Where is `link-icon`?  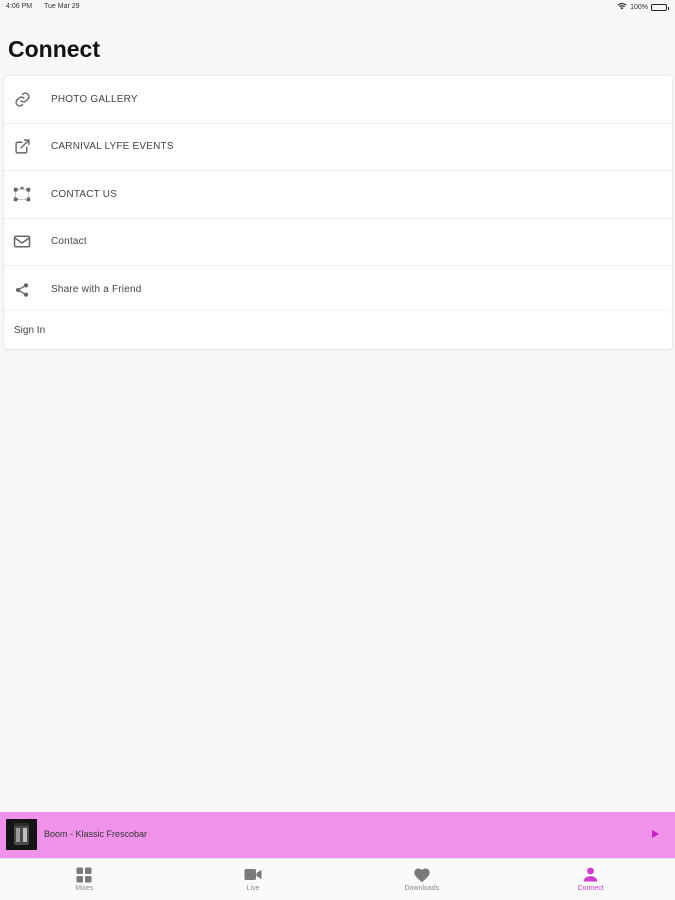
link-icon is located at coordinates (22, 99).